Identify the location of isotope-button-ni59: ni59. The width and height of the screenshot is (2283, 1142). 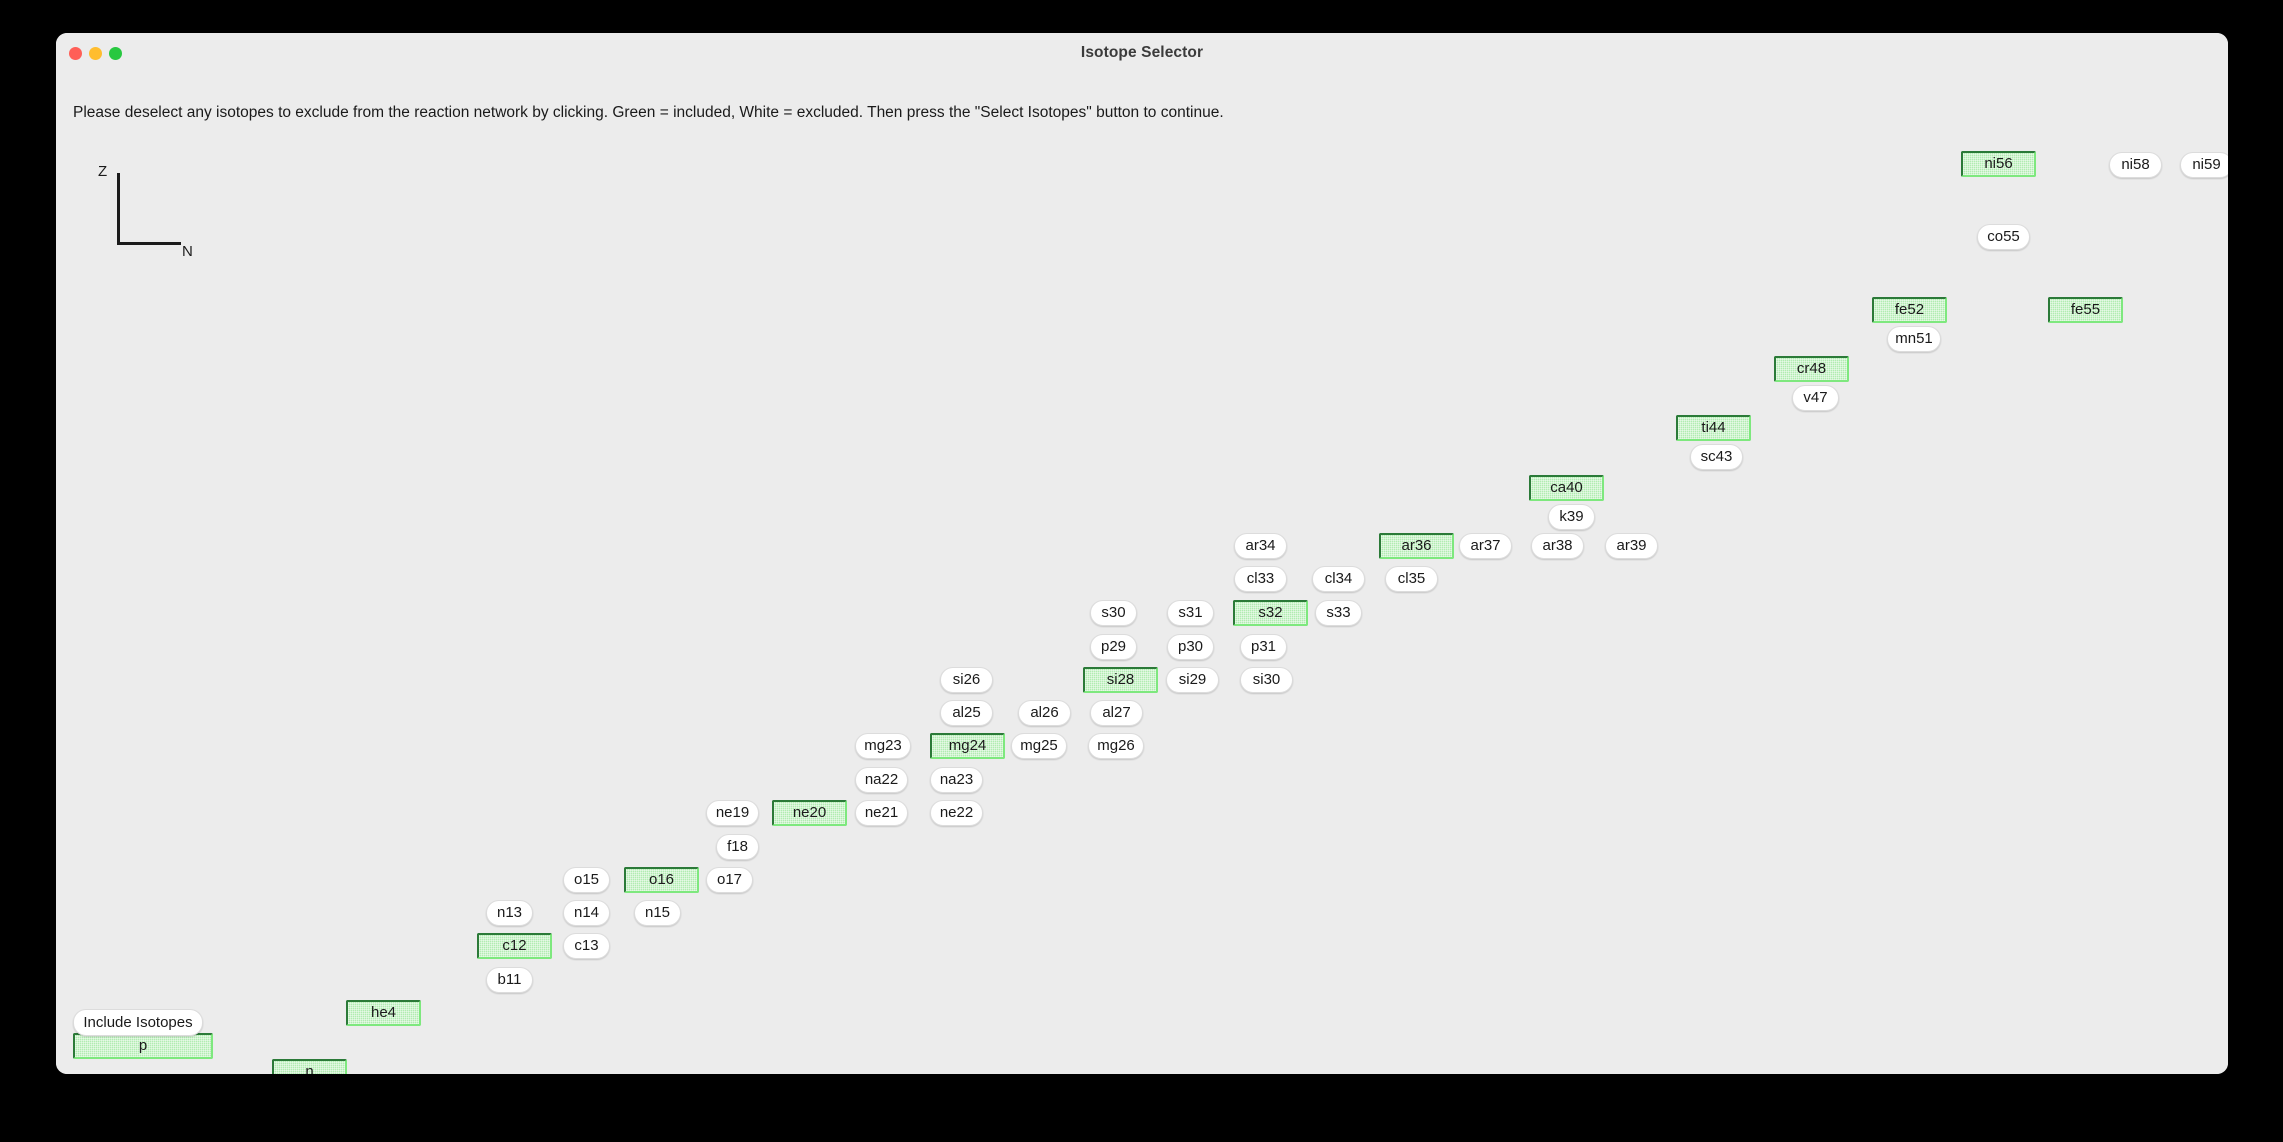
(2204, 165).